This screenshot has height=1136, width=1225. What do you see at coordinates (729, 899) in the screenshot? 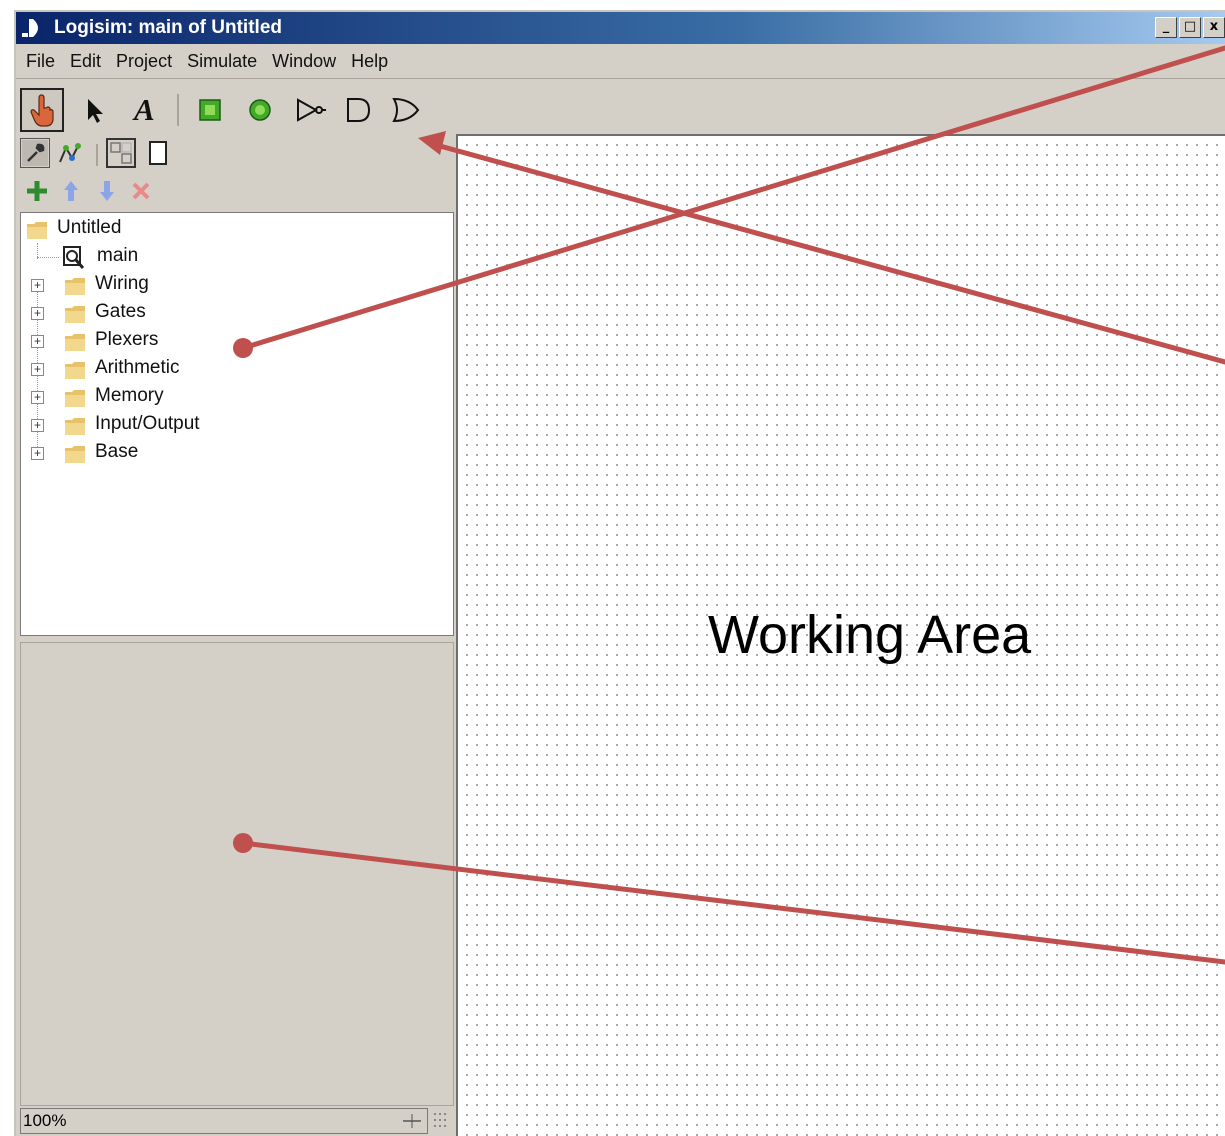
I see `annotation-arrow-attributes` at bounding box center [729, 899].